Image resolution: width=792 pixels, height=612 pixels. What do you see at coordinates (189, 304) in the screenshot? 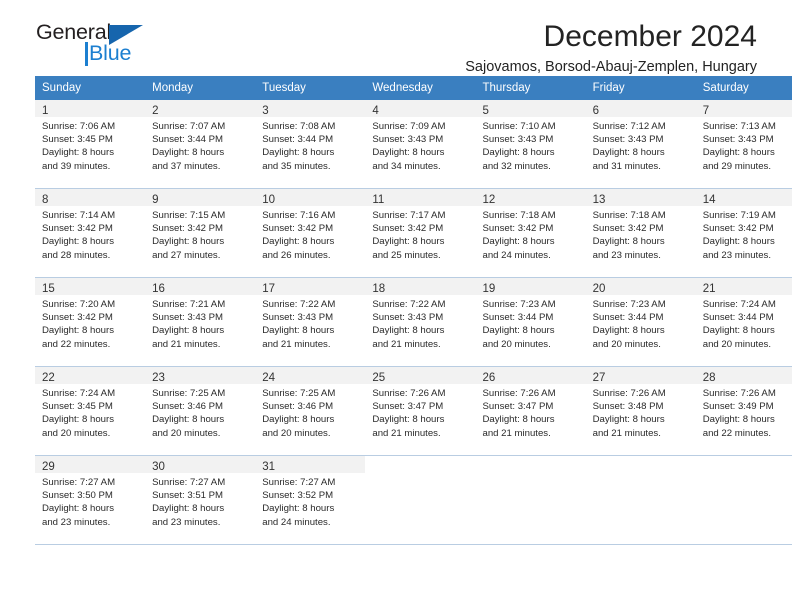
I see `sunrise-time: Sunrise: 7:21 AM` at bounding box center [189, 304].